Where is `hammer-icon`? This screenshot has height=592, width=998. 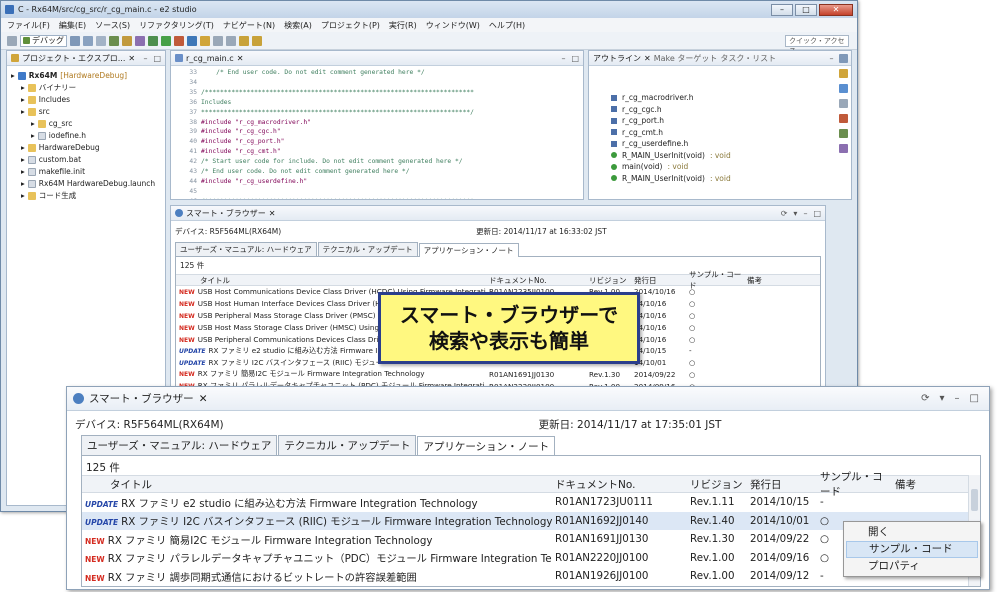
hammer-icon is located at coordinates (127, 40).